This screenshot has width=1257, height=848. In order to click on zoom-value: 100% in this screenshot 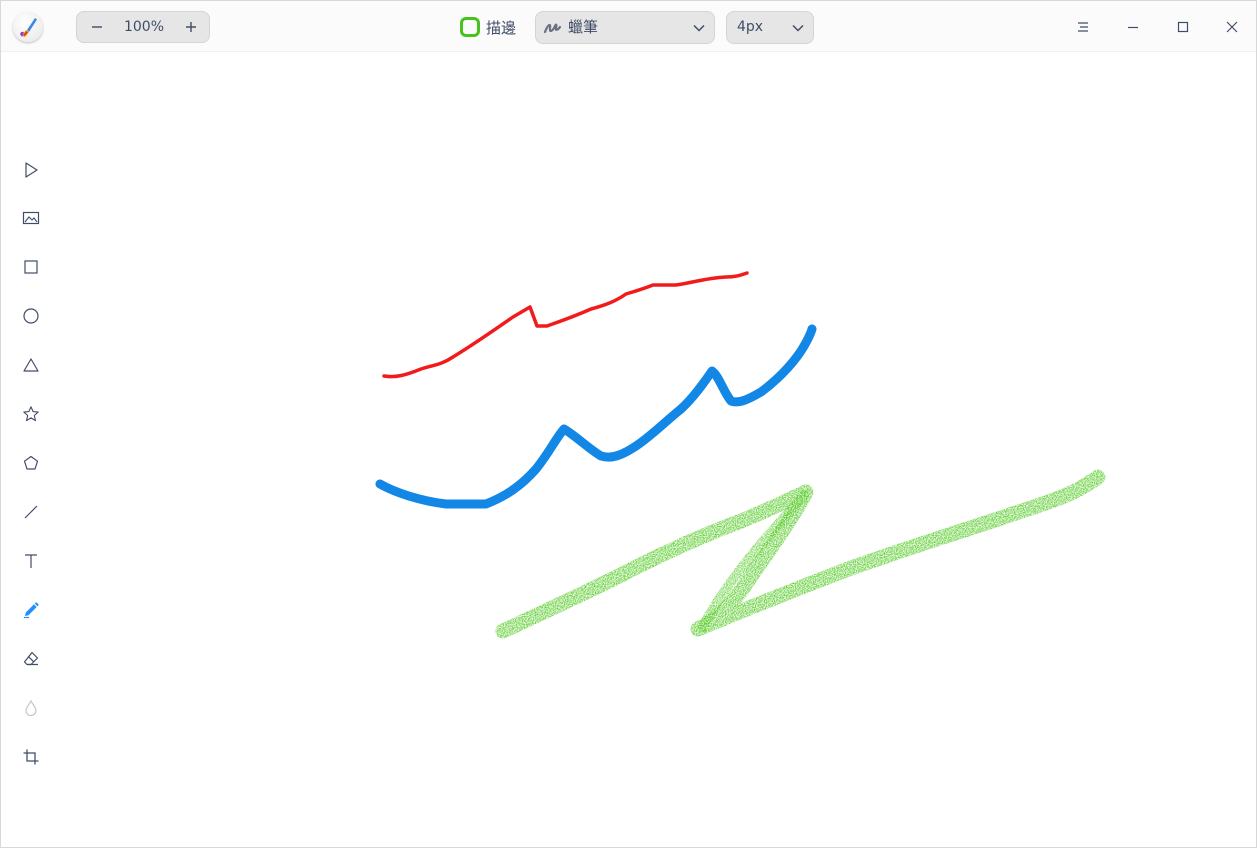, I will do `click(144, 27)`.